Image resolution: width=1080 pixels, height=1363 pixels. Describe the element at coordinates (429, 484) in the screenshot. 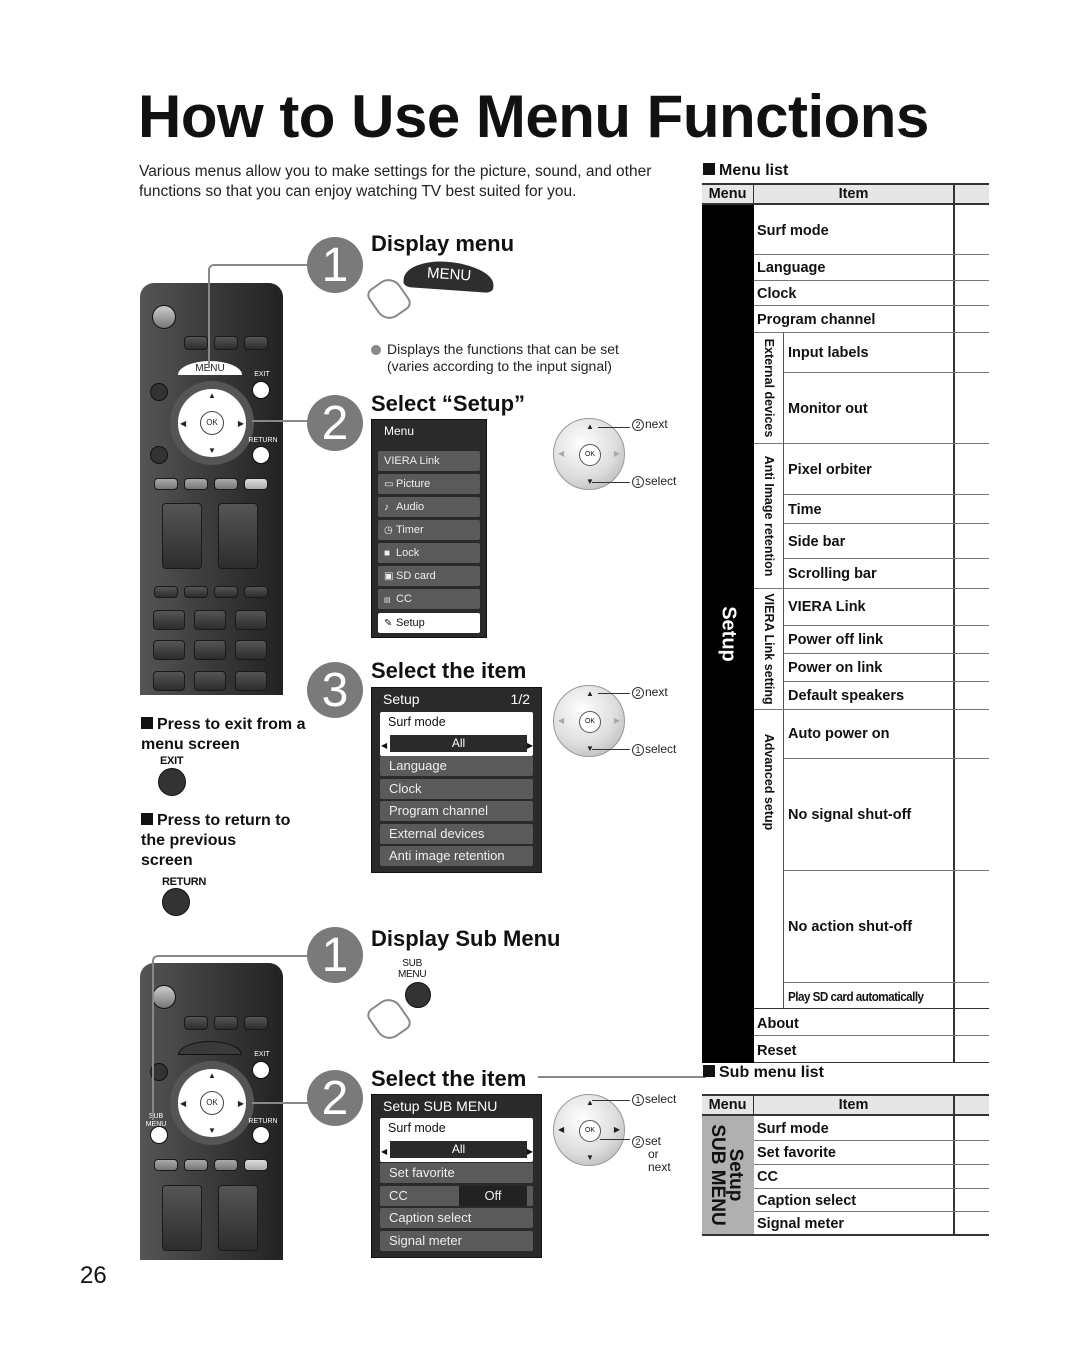

I see `tv-menu-item: ▭ Picture` at that location.